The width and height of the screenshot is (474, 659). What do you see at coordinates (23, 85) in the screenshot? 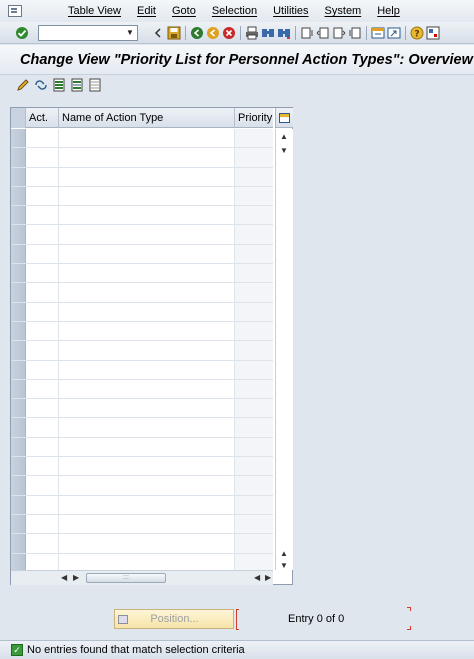
I see `edit-icon` at bounding box center [23, 85].